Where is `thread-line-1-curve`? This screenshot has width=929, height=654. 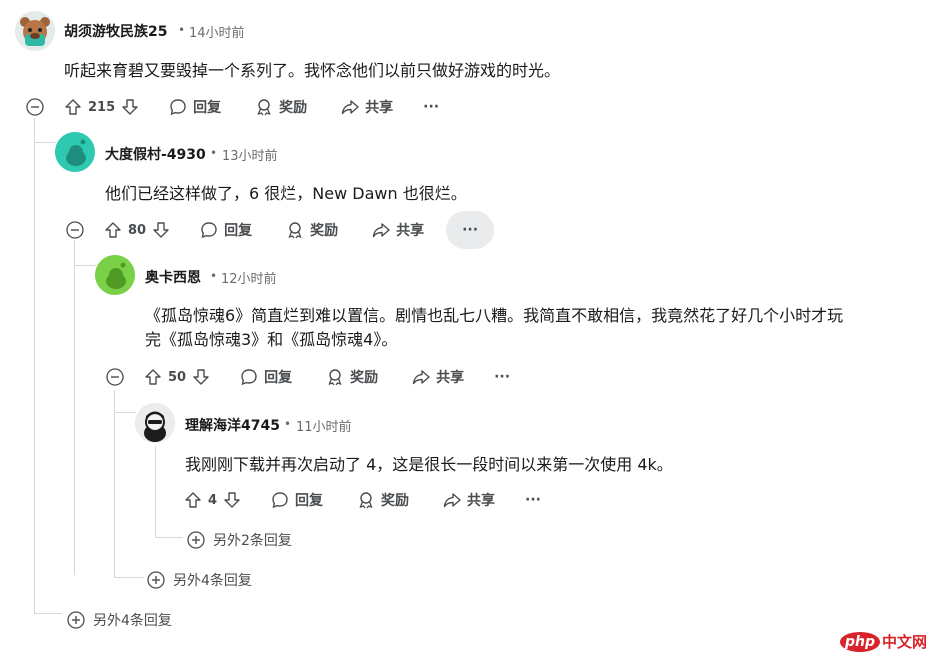 thread-line-1-curve is located at coordinates (48, 613).